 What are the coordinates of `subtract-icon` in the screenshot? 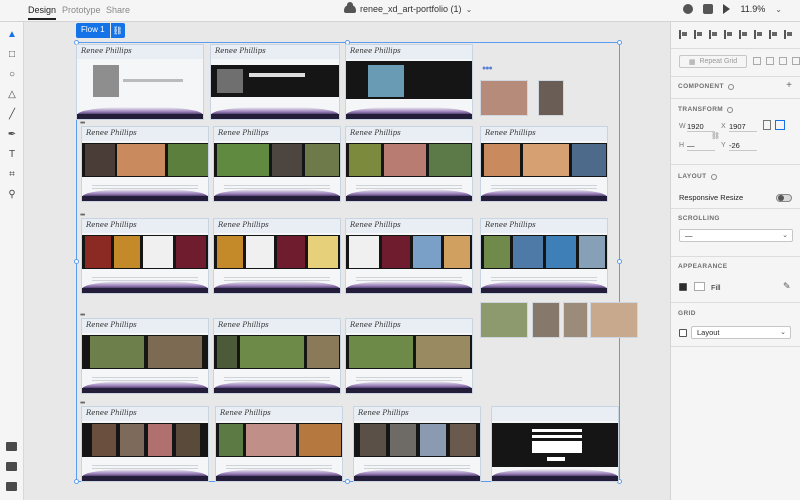 It's located at (783, 61).